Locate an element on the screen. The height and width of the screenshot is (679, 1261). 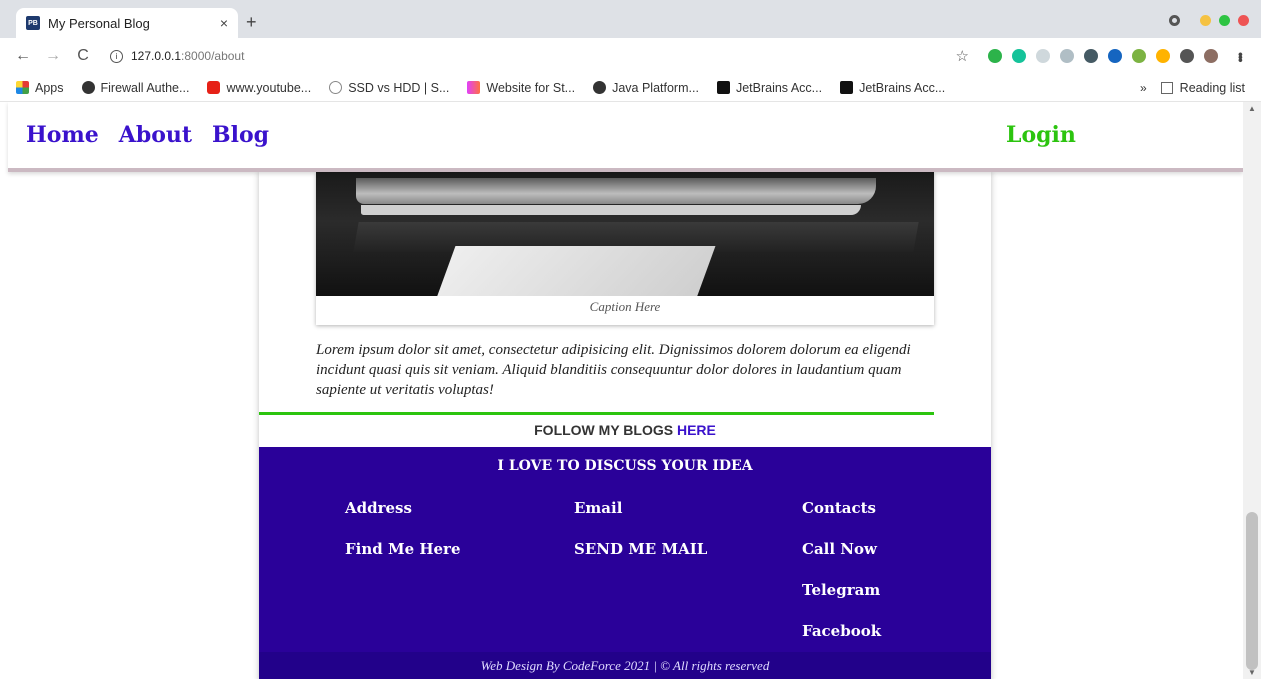
page-scrollbar: ▲ ▼ is located at coordinates (1252, 390).